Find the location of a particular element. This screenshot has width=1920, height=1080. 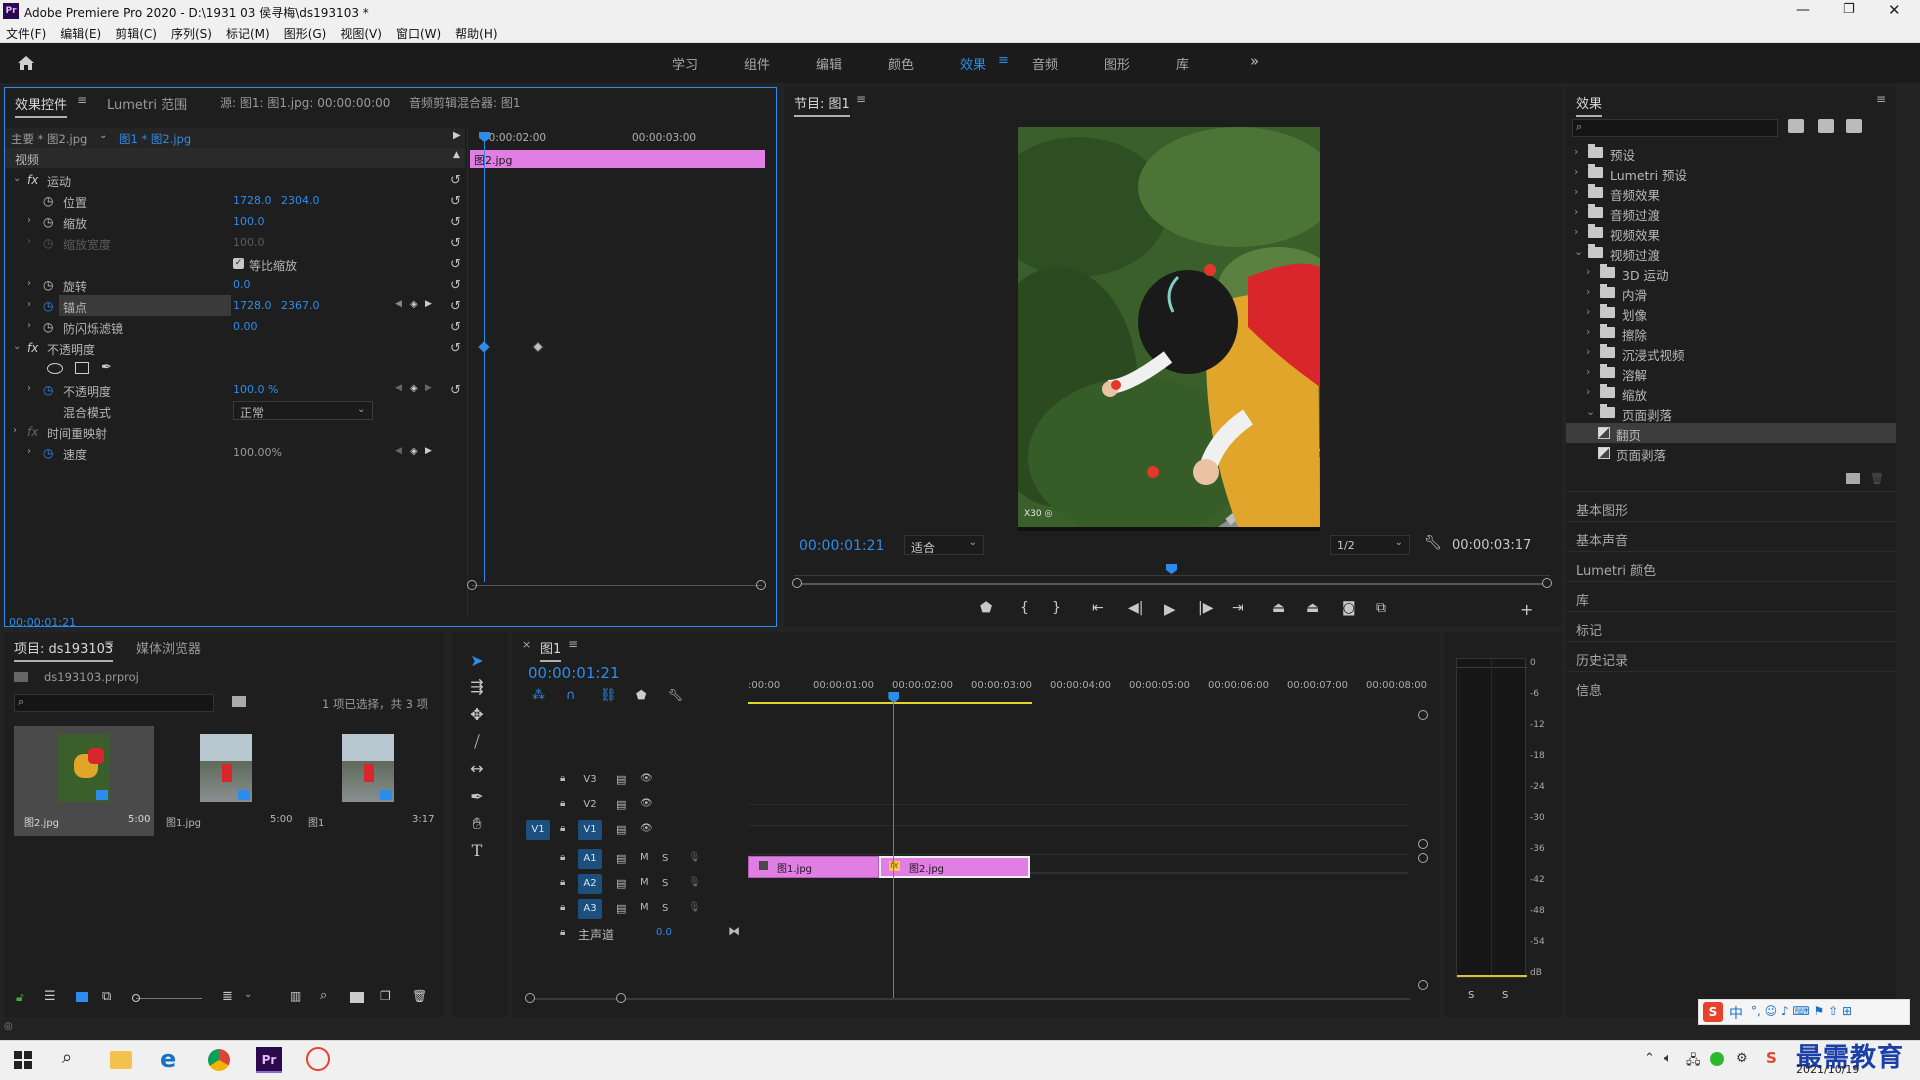

scroll-up-icon: ▲ is located at coordinates (456, 155).